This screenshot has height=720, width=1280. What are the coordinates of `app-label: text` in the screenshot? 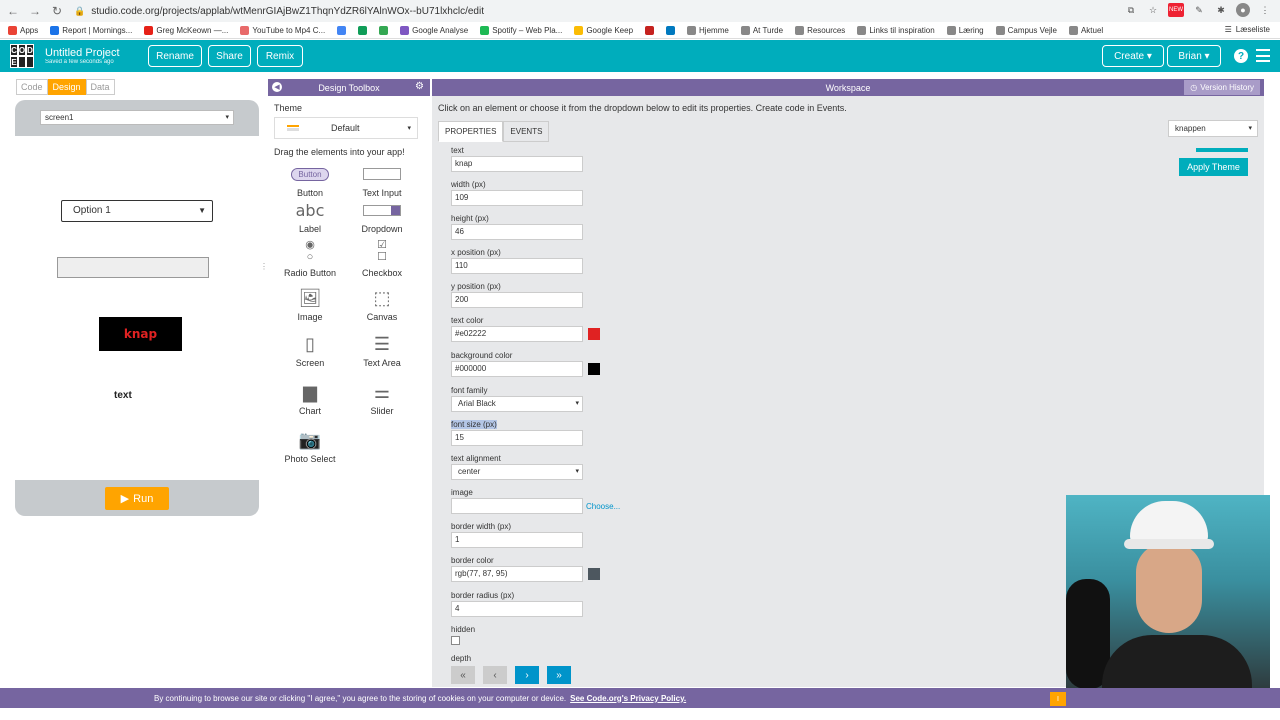 It's located at (123, 395).